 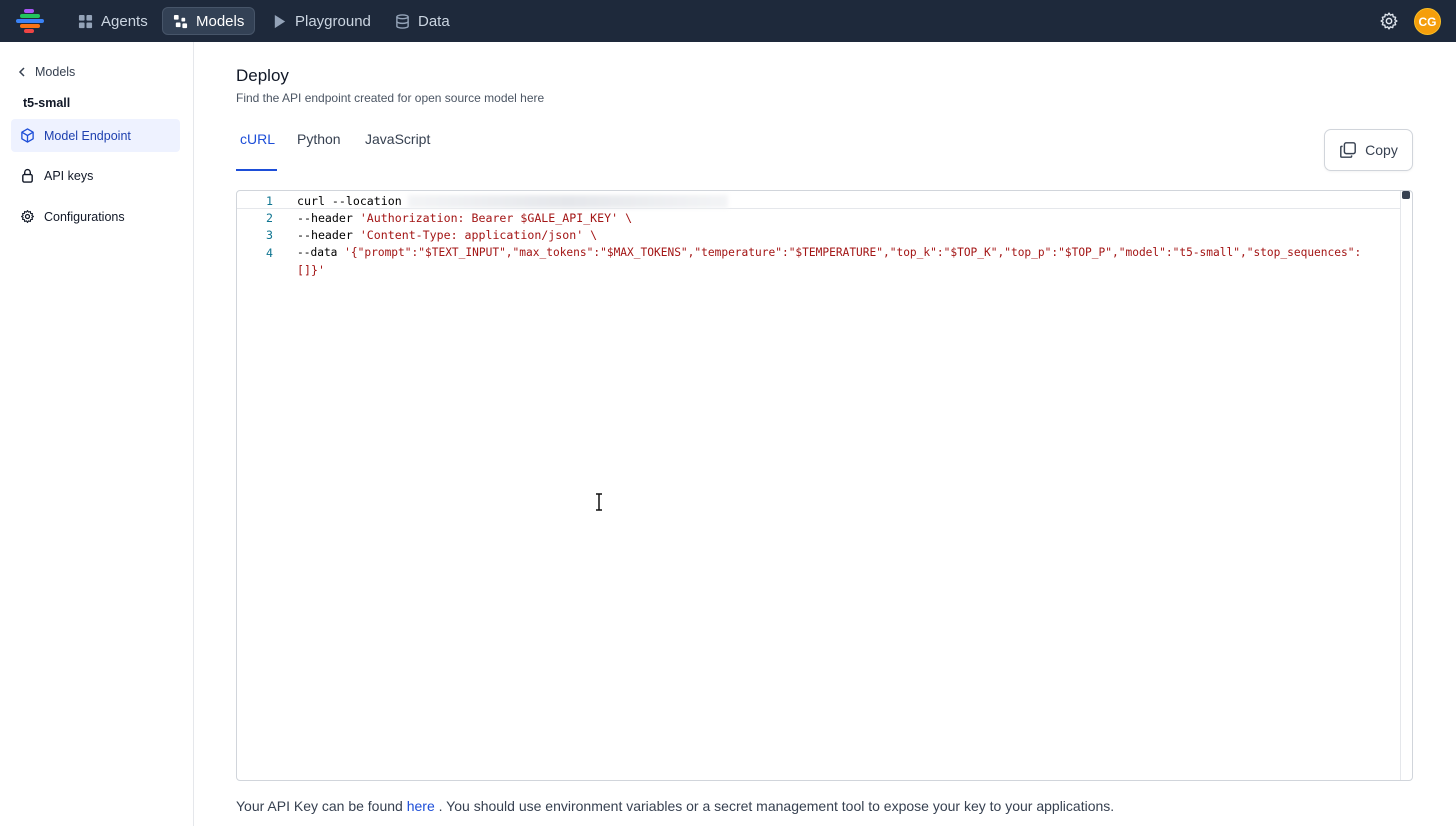 What do you see at coordinates (124, 21) in the screenshot?
I see `nav-agents-label: Agents` at bounding box center [124, 21].